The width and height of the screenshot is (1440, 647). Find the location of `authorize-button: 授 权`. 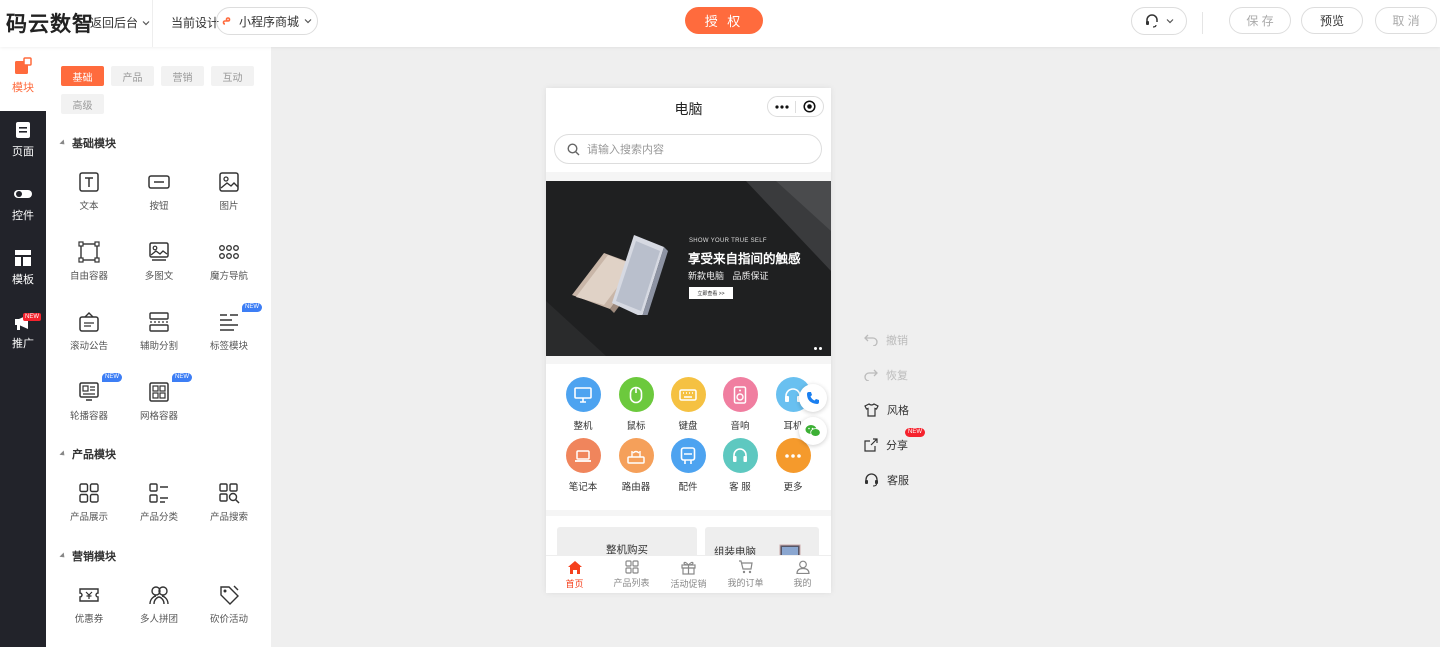

authorize-button: 授 权 is located at coordinates (724, 20).